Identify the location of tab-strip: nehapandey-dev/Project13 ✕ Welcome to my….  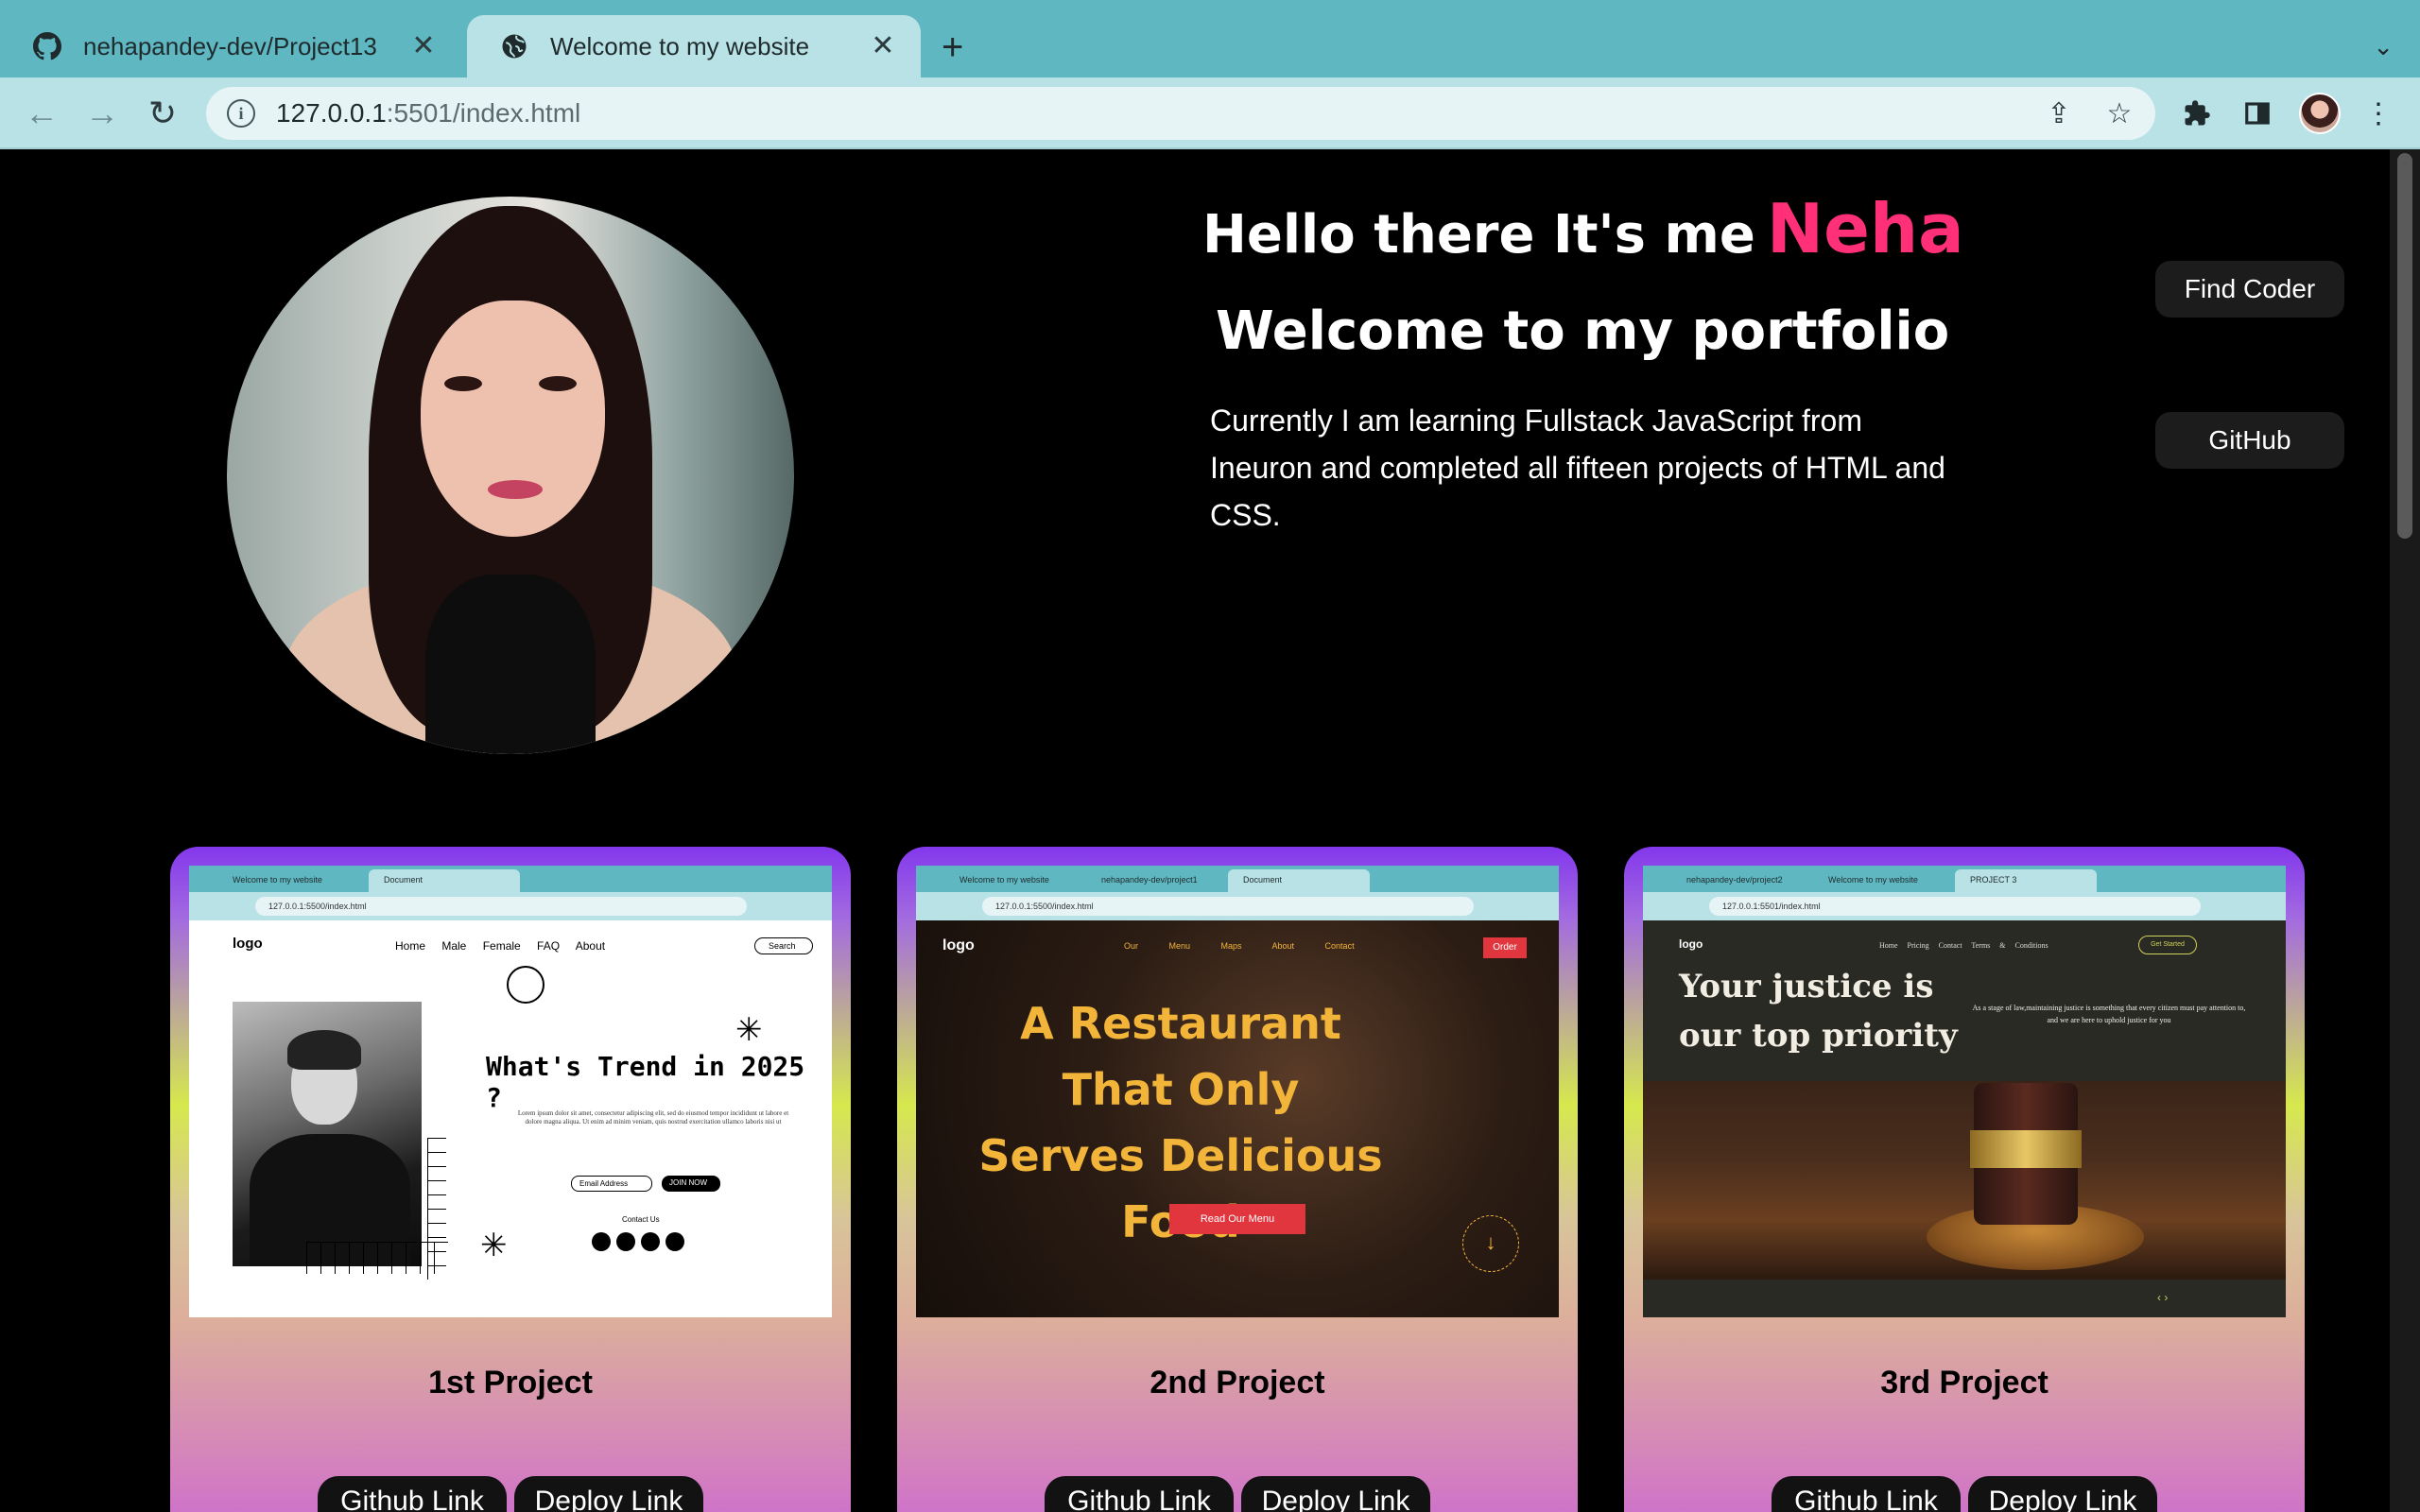
(1210, 38).